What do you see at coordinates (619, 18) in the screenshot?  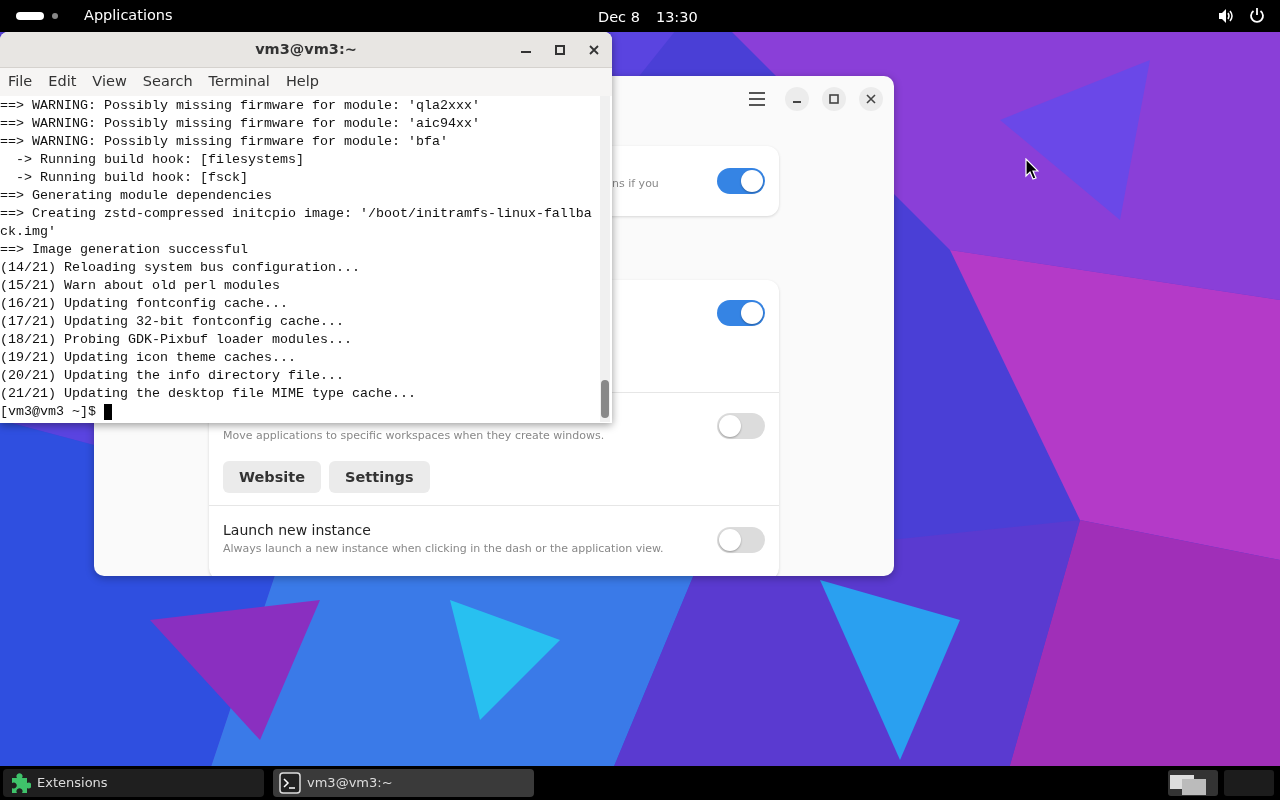 I see `date-label: Dec 8` at bounding box center [619, 18].